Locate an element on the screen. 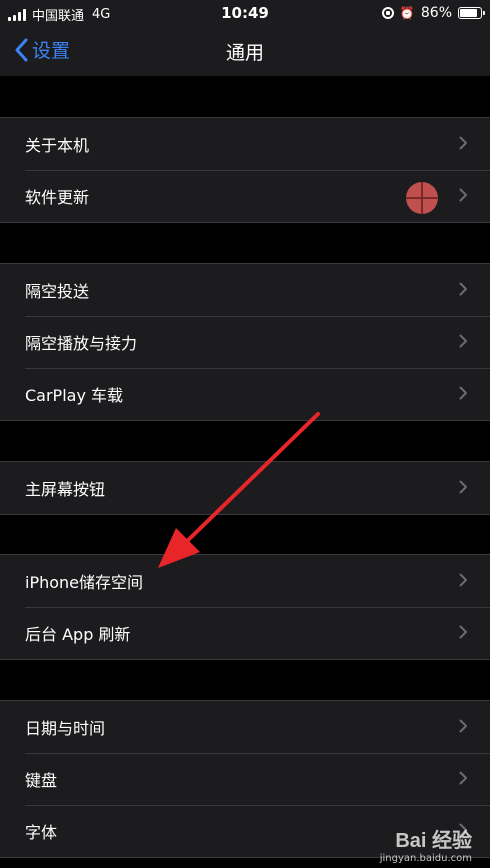 The height and width of the screenshot is (868, 490). row-carplay: CarPlay 车载 is located at coordinates (245, 394).